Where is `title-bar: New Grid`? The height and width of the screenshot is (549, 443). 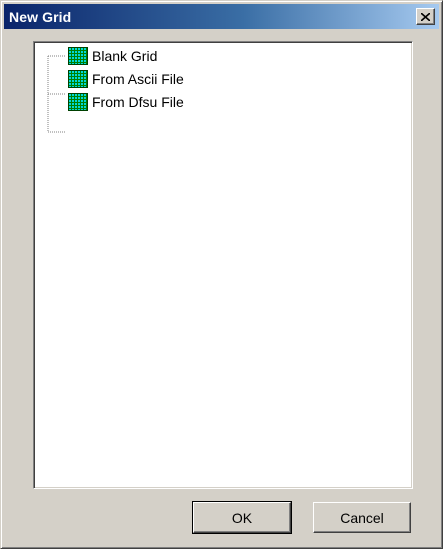 title-bar: New Grid is located at coordinates (221, 16).